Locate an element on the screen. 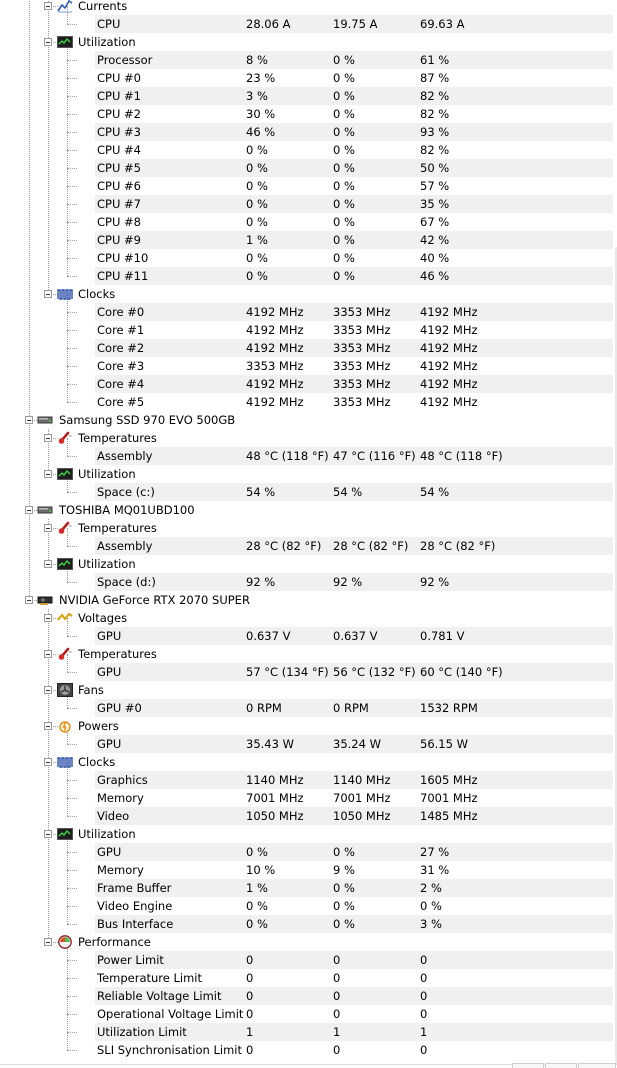  tree-node-category: Powers is located at coordinates (308, 726).